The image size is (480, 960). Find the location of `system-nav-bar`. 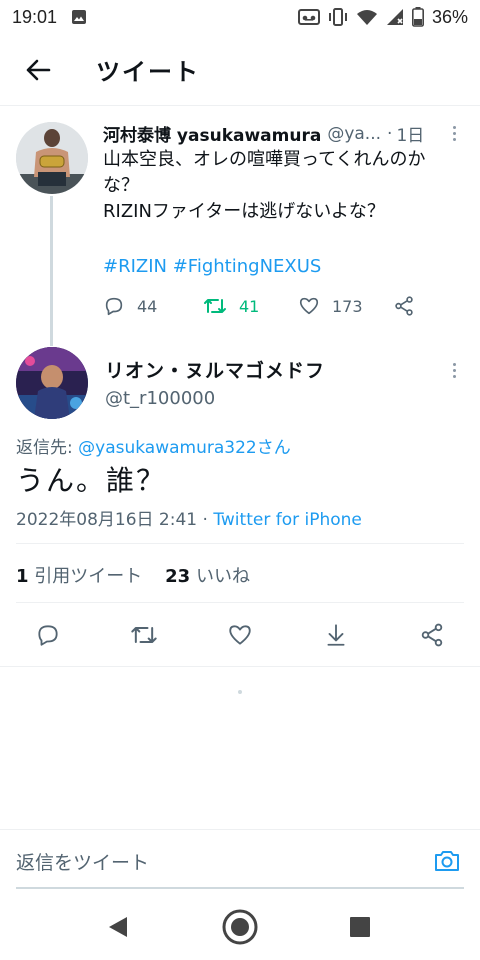

system-nav-bar is located at coordinates (240, 924).